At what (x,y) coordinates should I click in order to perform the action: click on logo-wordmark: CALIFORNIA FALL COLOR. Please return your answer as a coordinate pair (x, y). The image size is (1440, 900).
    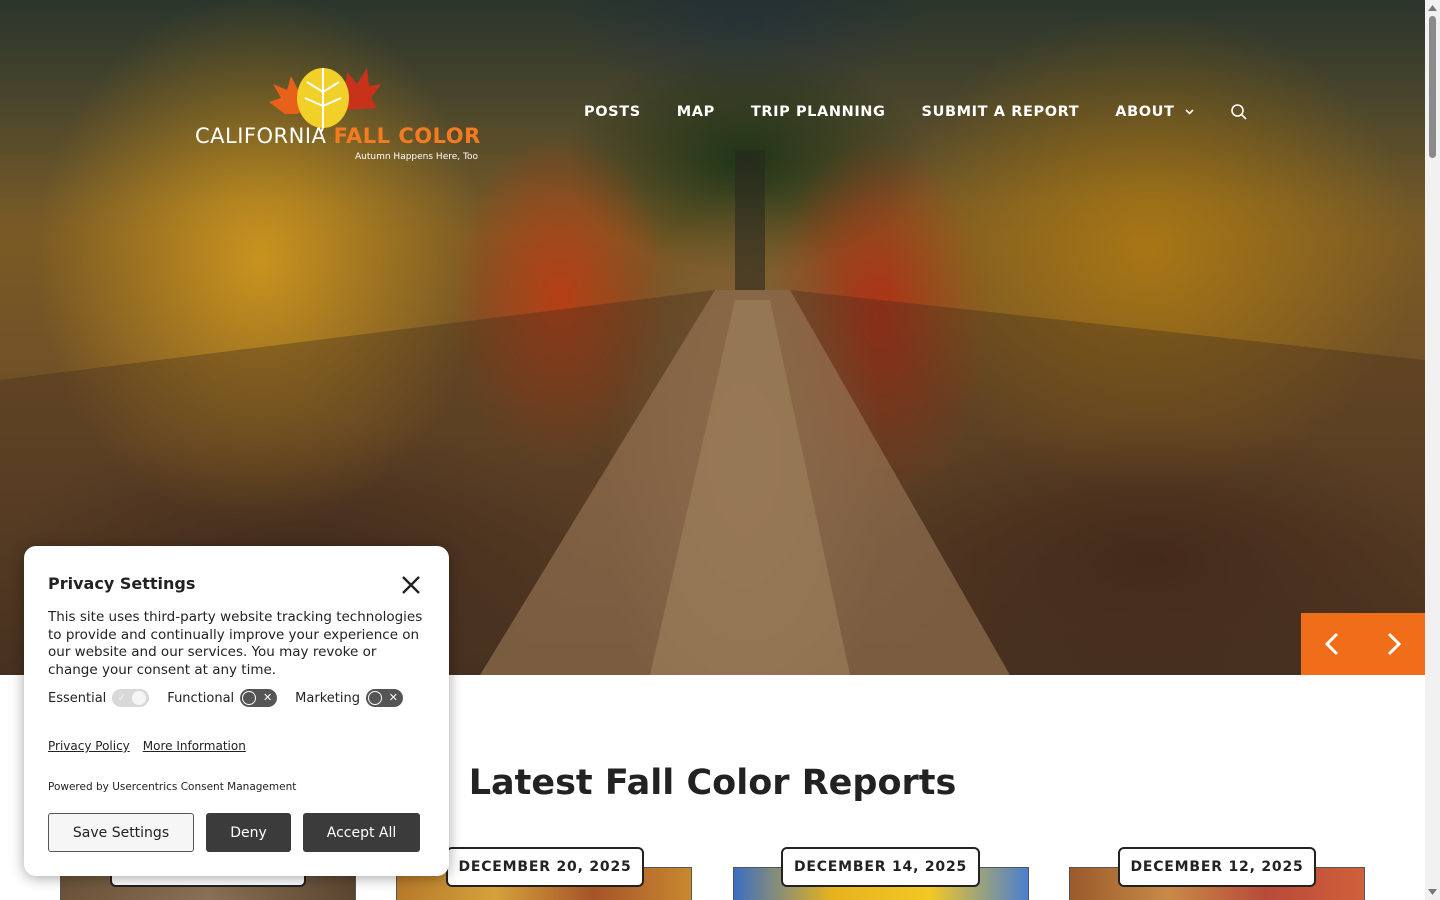
    Looking at the image, I should click on (338, 136).